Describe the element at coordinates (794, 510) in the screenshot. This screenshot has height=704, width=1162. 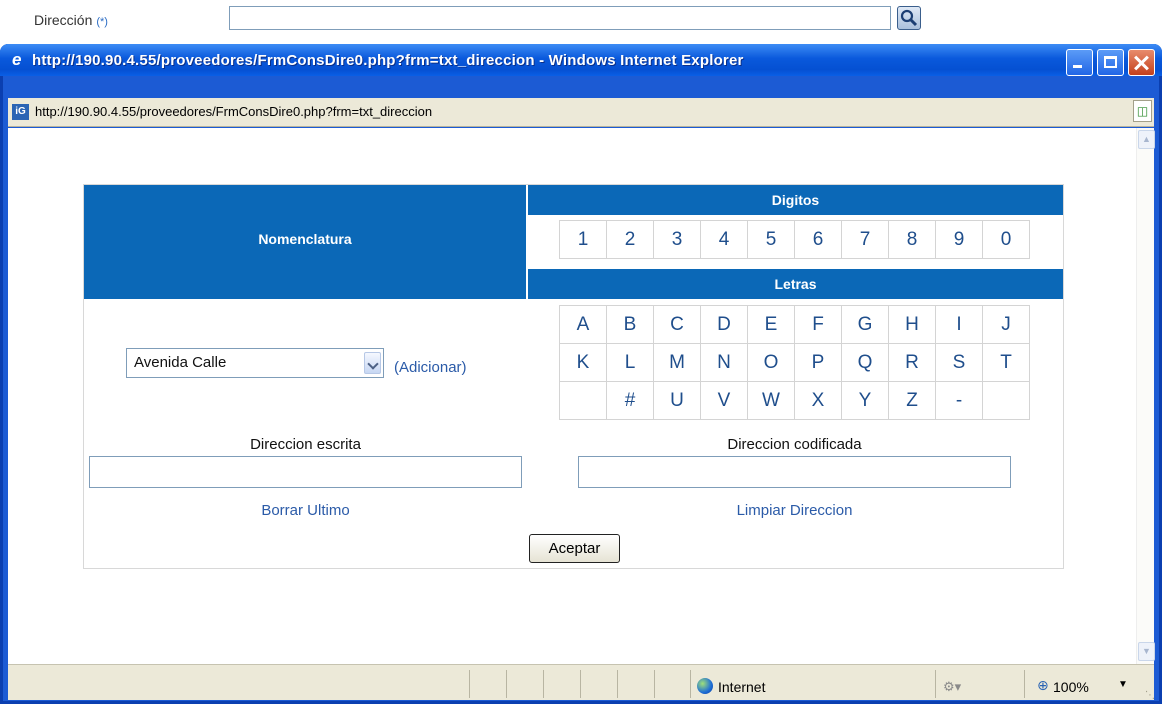
I see `limpiar-direccion-link: Limpiar Direccion` at that location.